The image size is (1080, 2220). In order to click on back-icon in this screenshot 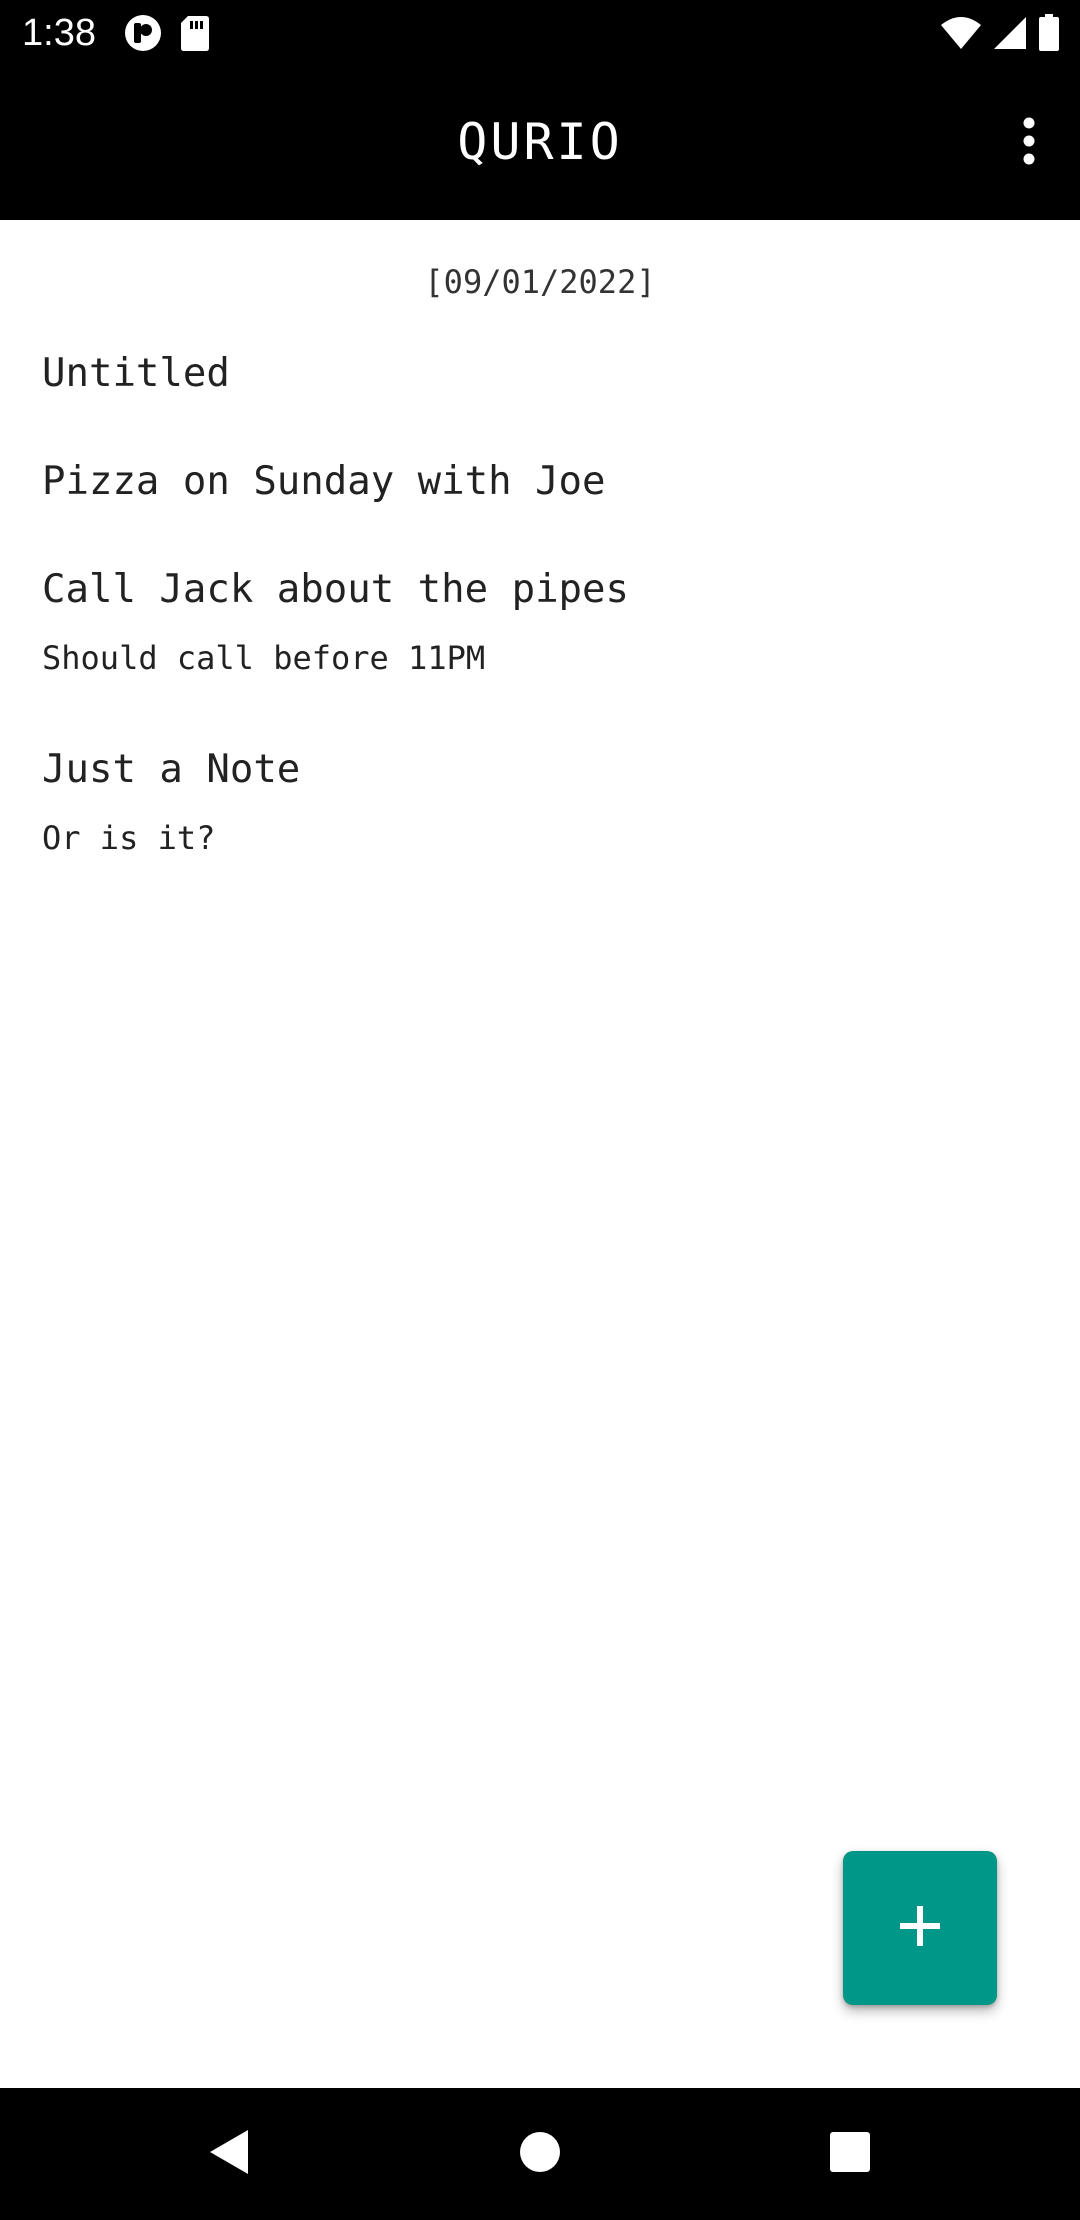, I will do `click(228, 2154)`.